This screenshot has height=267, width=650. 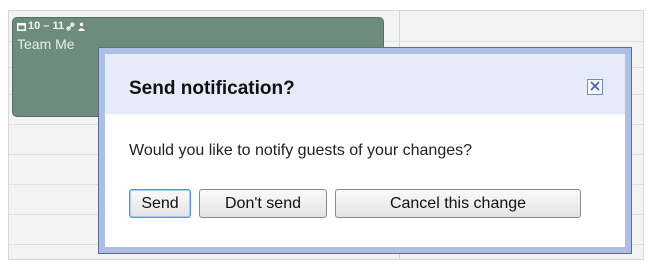 I want to click on event-title: Team Me, so click(x=46, y=44).